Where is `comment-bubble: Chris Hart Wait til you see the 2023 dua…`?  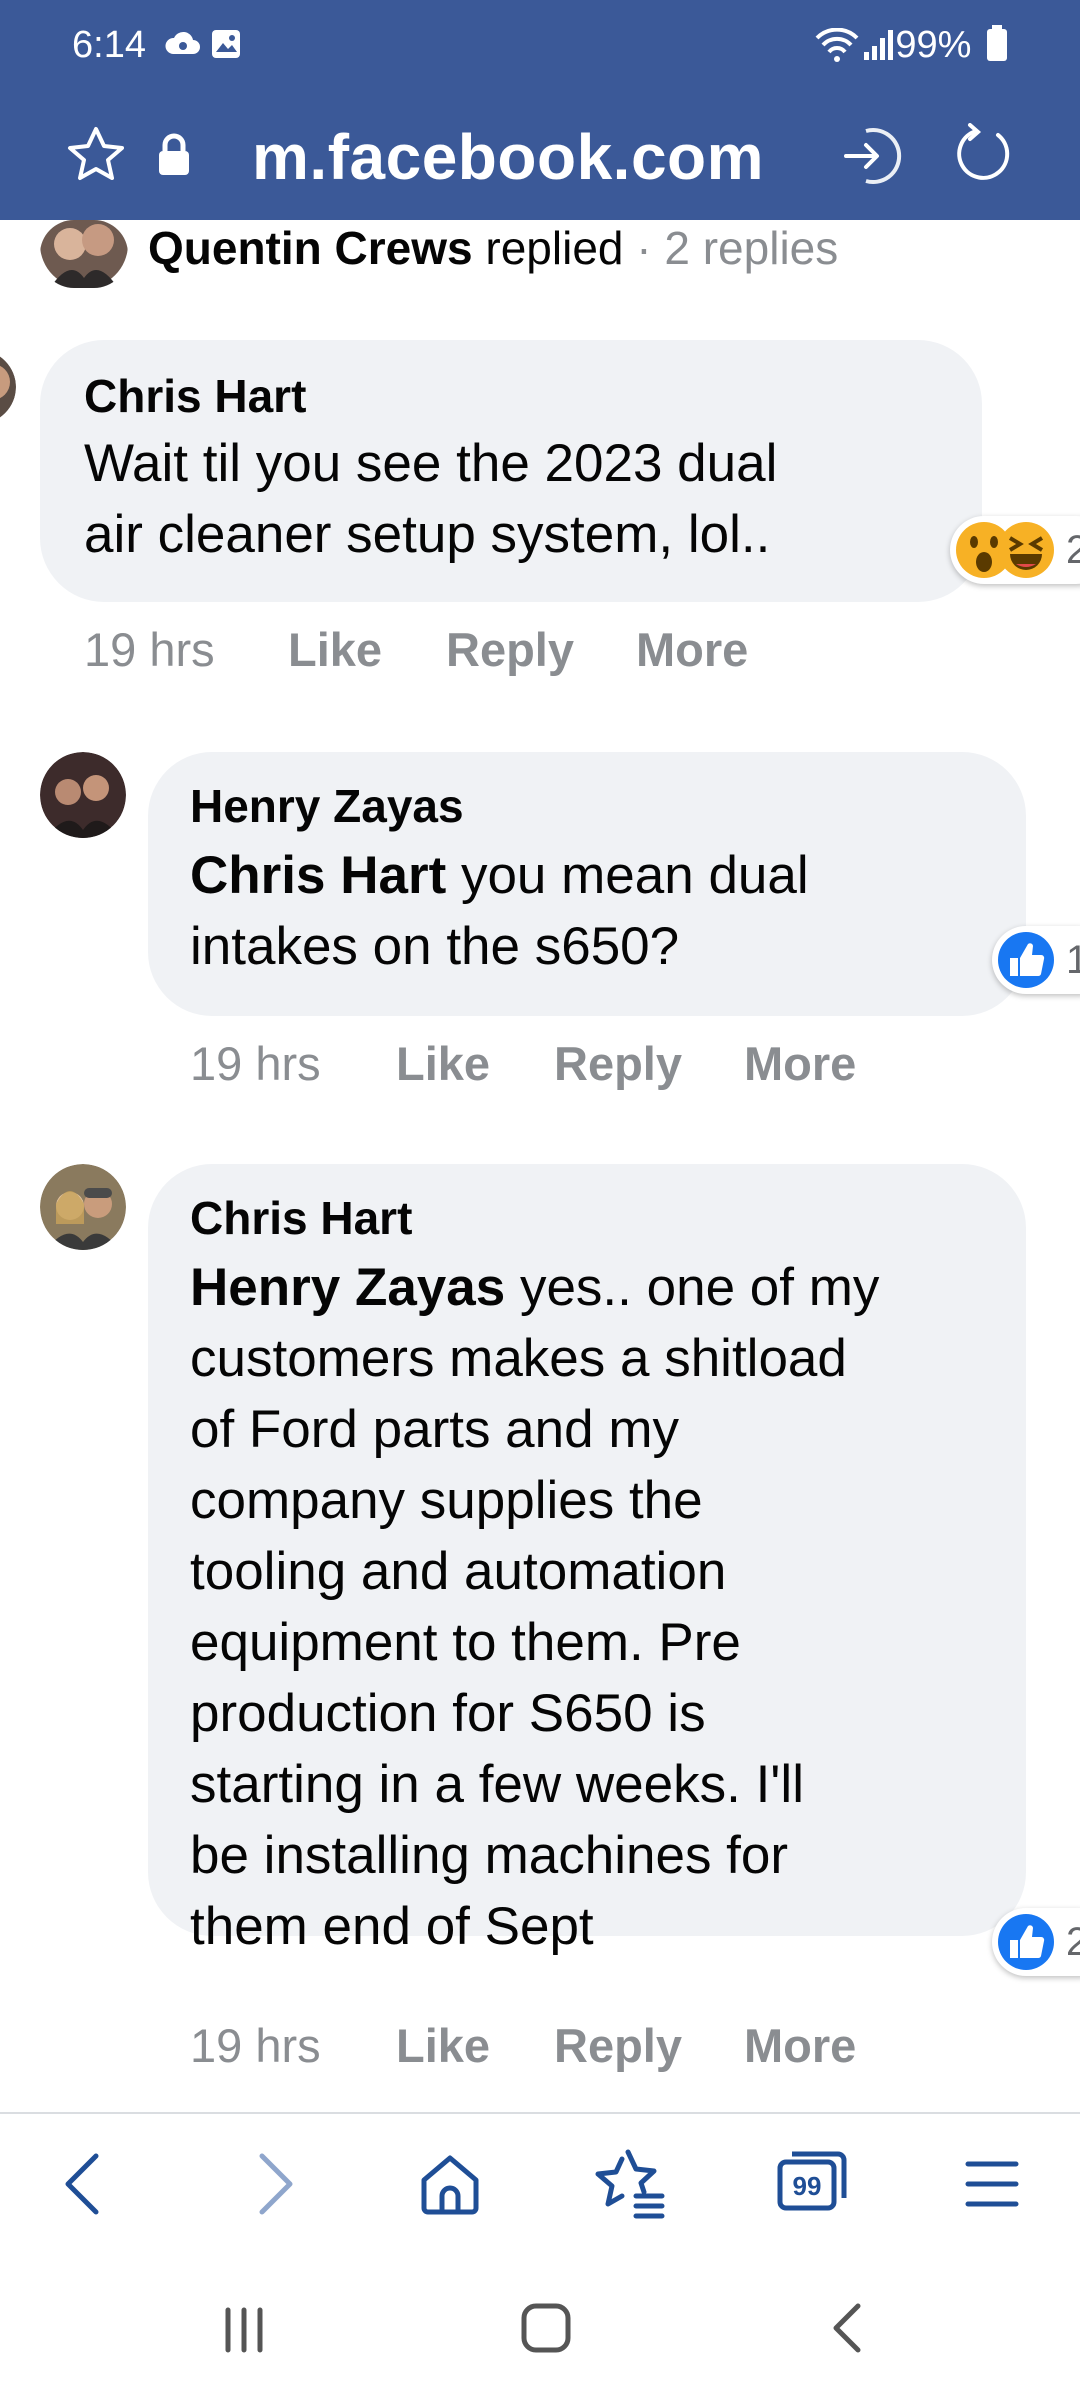 comment-bubble: Chris Hart Wait til you see the 2023 dua… is located at coordinates (511, 471).